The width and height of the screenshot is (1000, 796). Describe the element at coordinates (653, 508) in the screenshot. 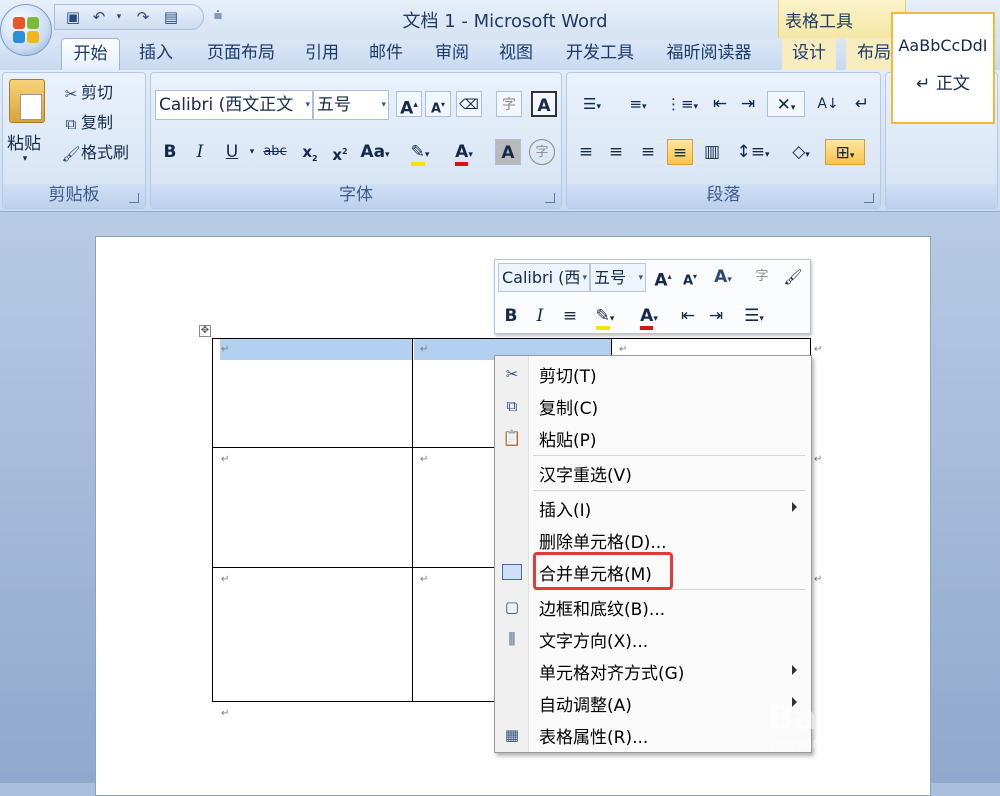

I see `menu-item-insert: 插入(I)` at that location.